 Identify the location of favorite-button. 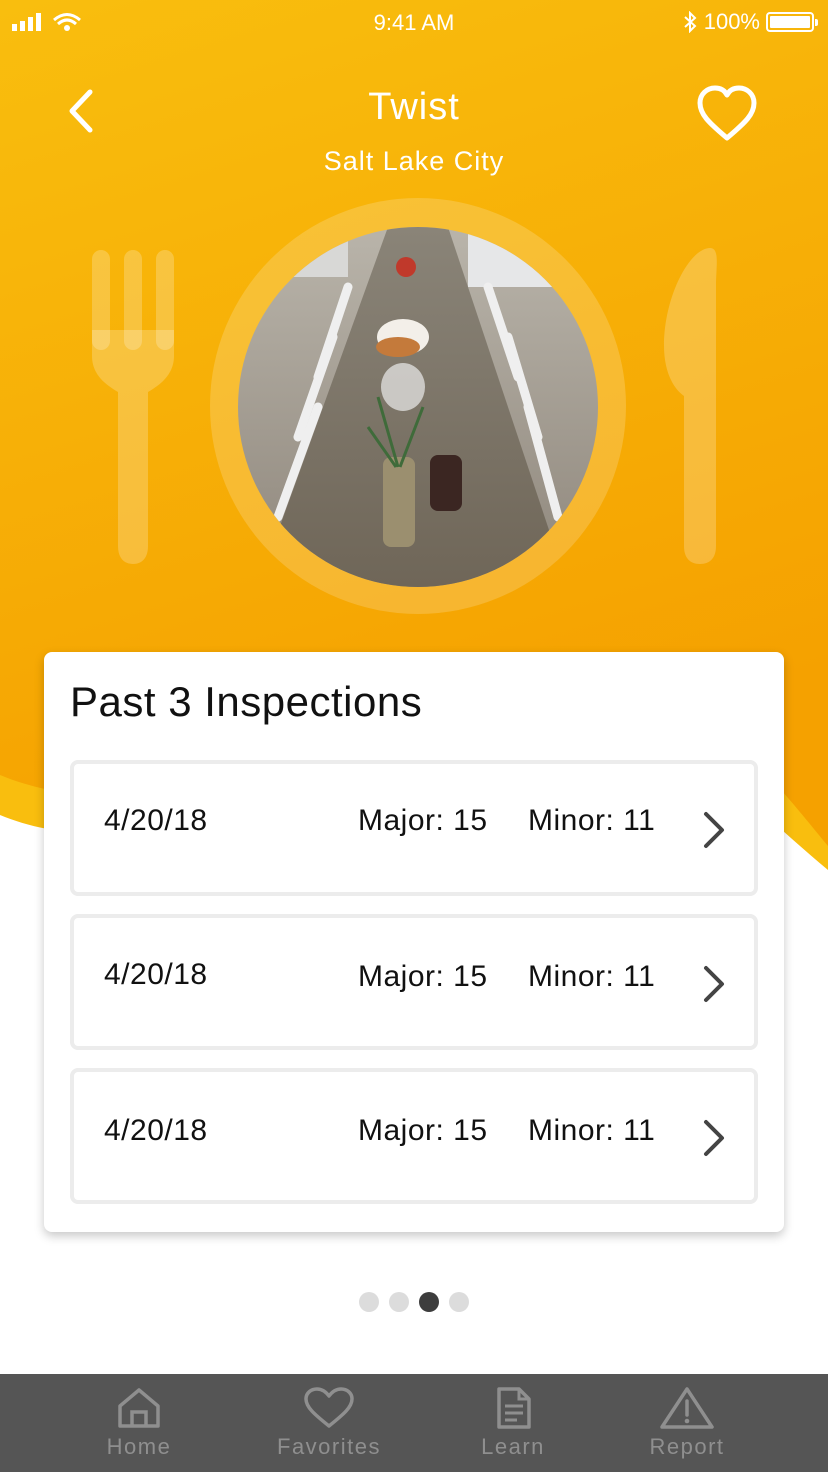
(727, 114).